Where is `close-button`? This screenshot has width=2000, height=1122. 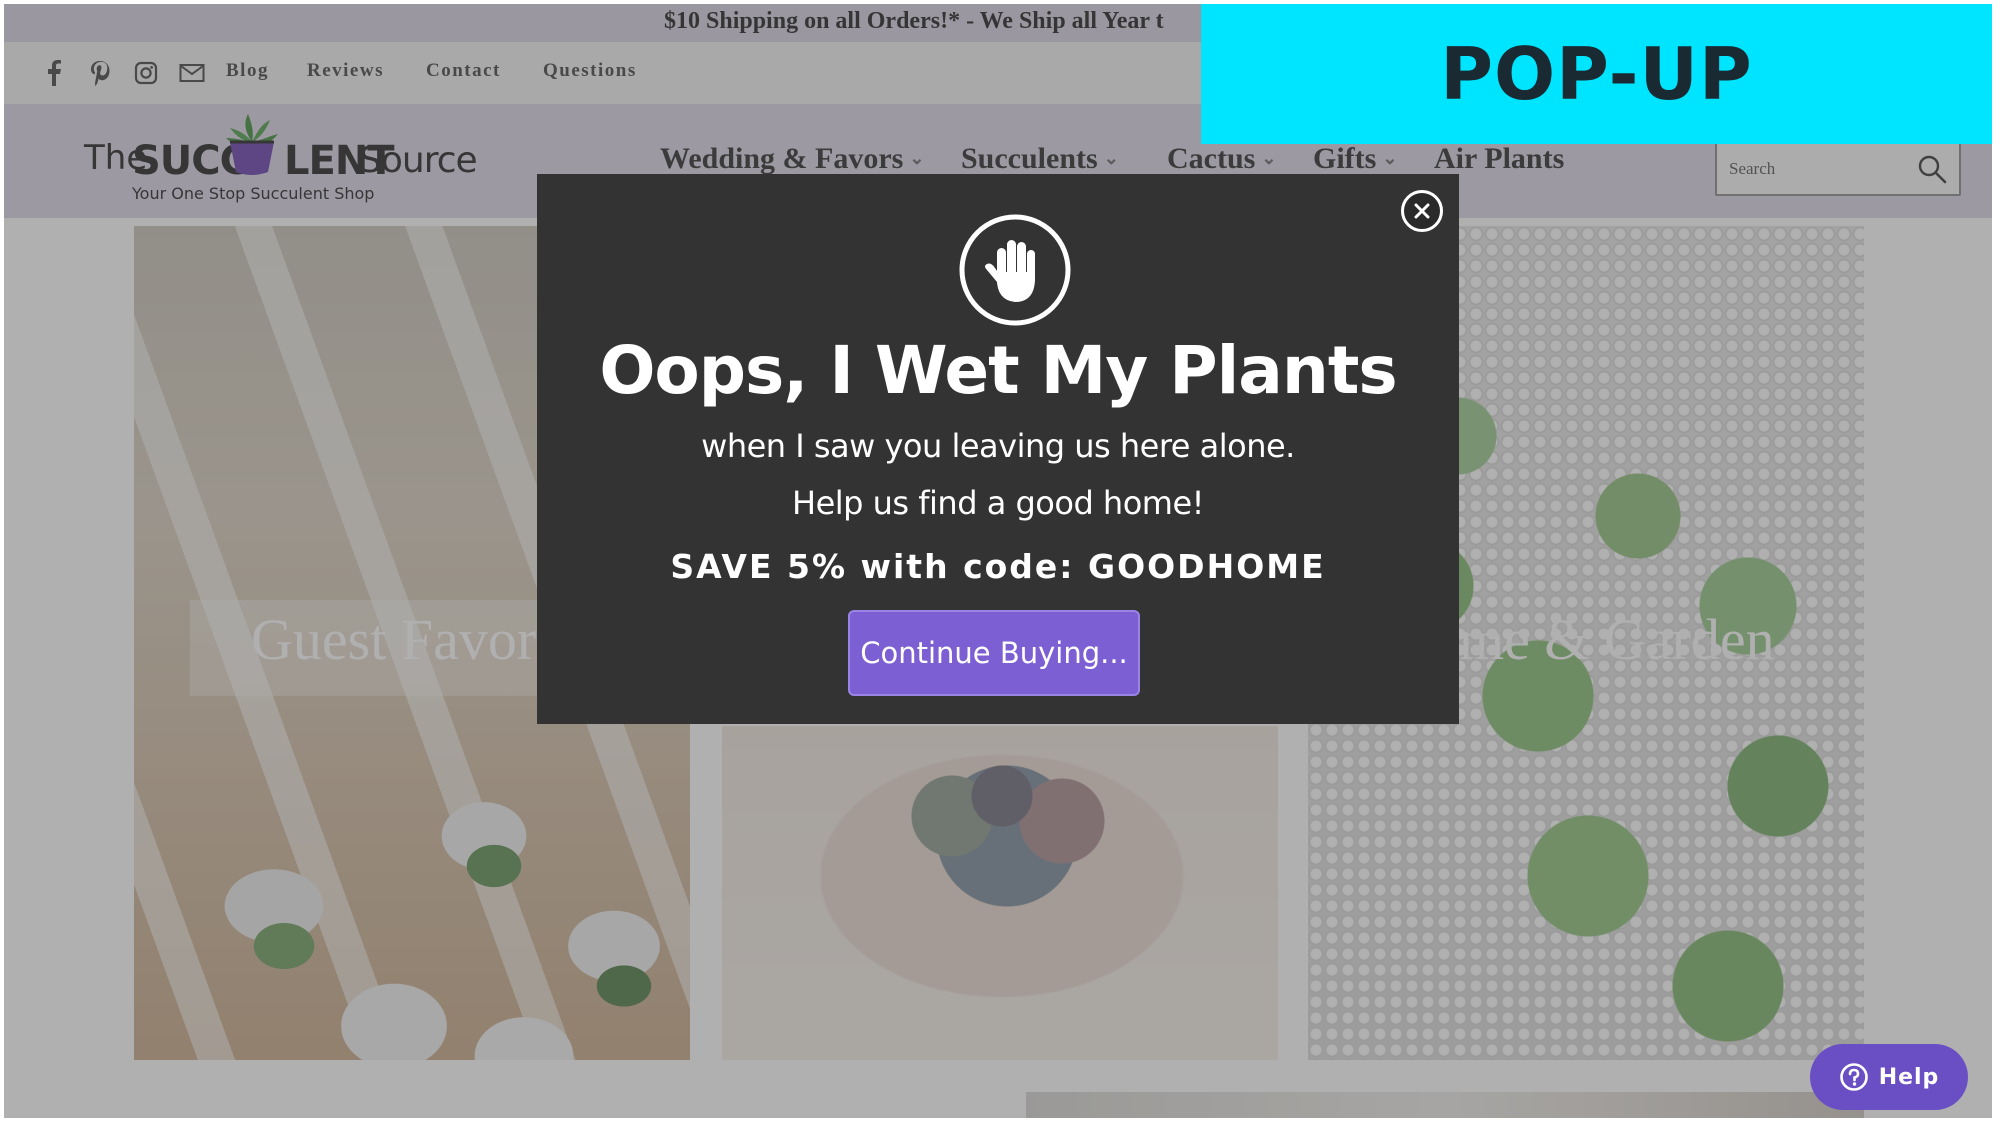 close-button is located at coordinates (1422, 211).